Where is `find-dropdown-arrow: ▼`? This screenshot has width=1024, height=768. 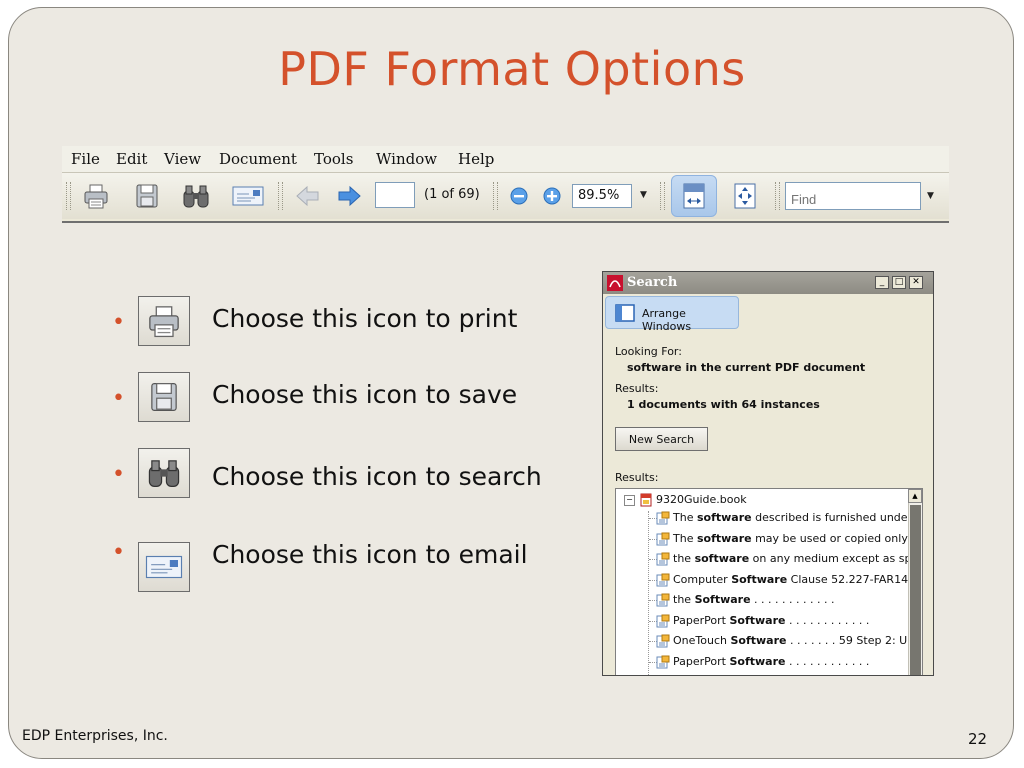 find-dropdown-arrow: ▼ is located at coordinates (930, 196).